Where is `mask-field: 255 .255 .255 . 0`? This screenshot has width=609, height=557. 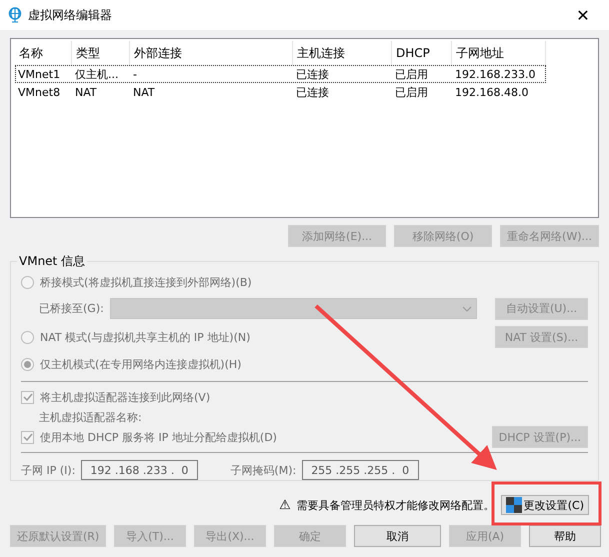 mask-field: 255 .255 .255 . 0 is located at coordinates (361, 470).